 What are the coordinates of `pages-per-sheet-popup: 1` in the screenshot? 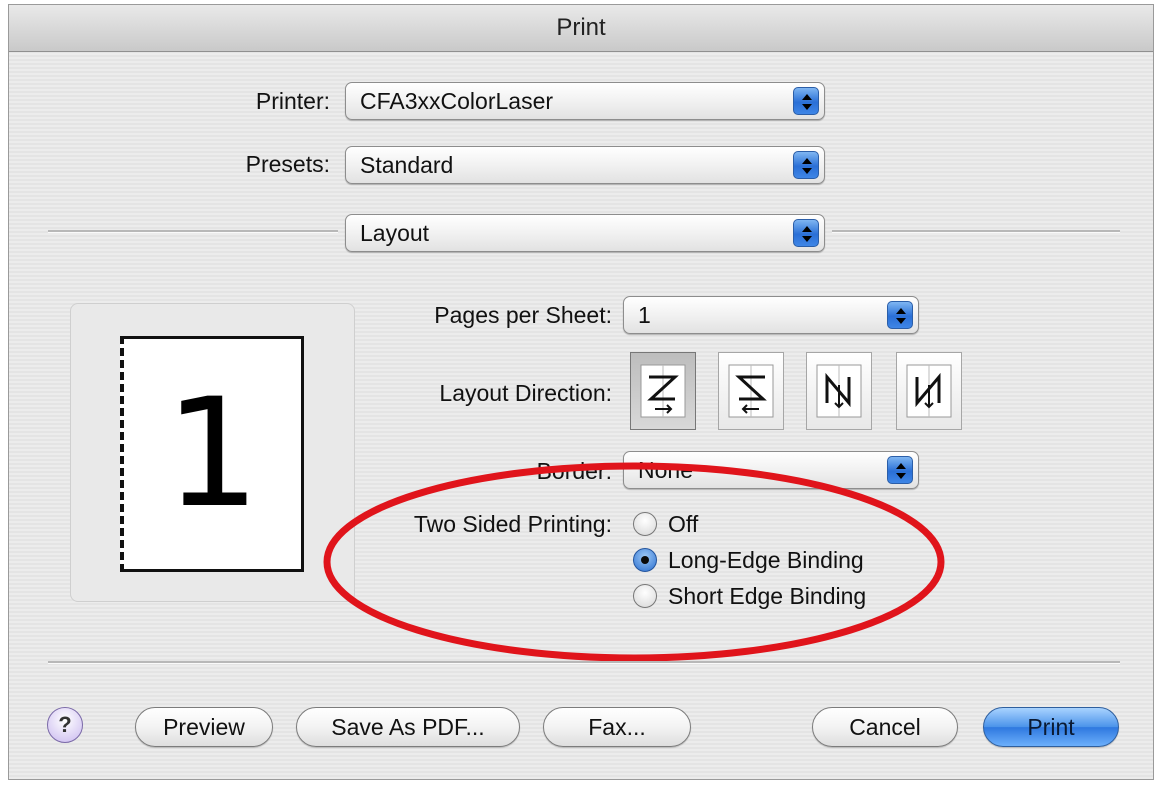 It's located at (771, 315).